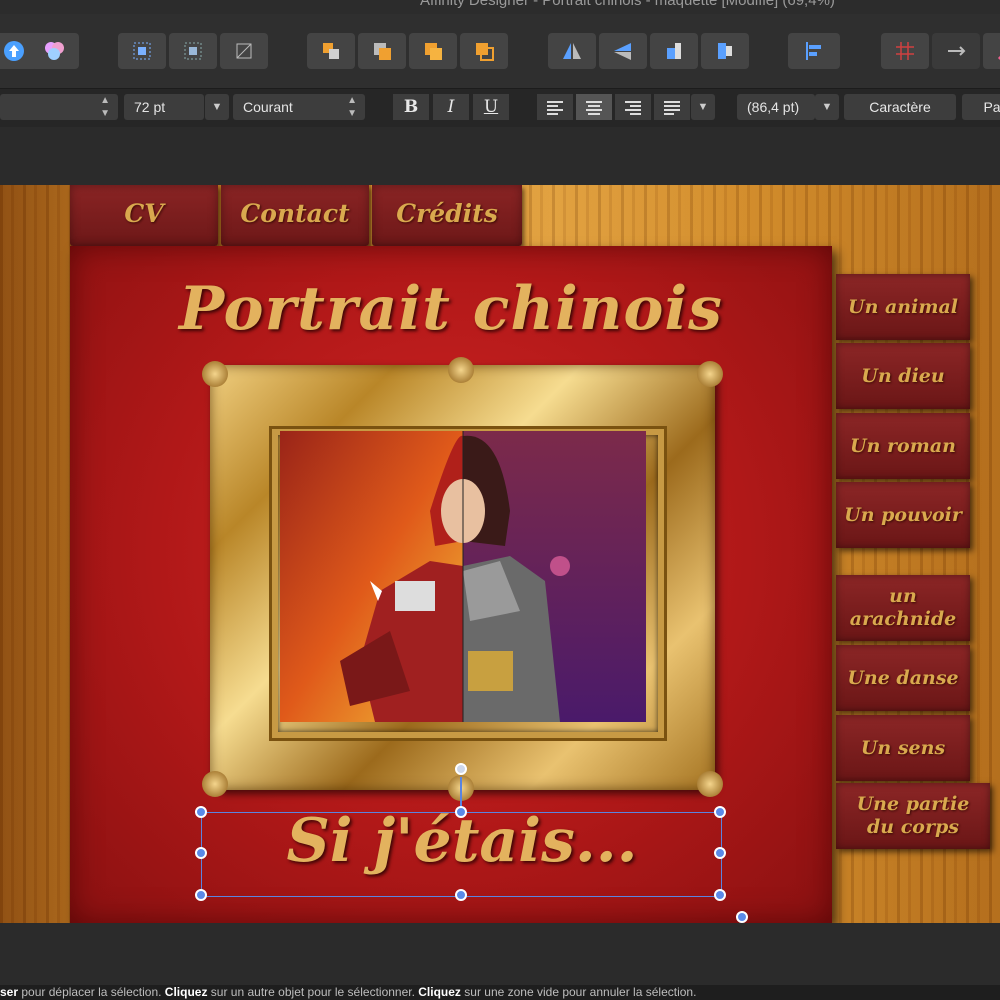 The width and height of the screenshot is (1000, 1000). Describe the element at coordinates (217, 107) in the screenshot. I see `font-size-dropdown-arrow: ▼` at that location.